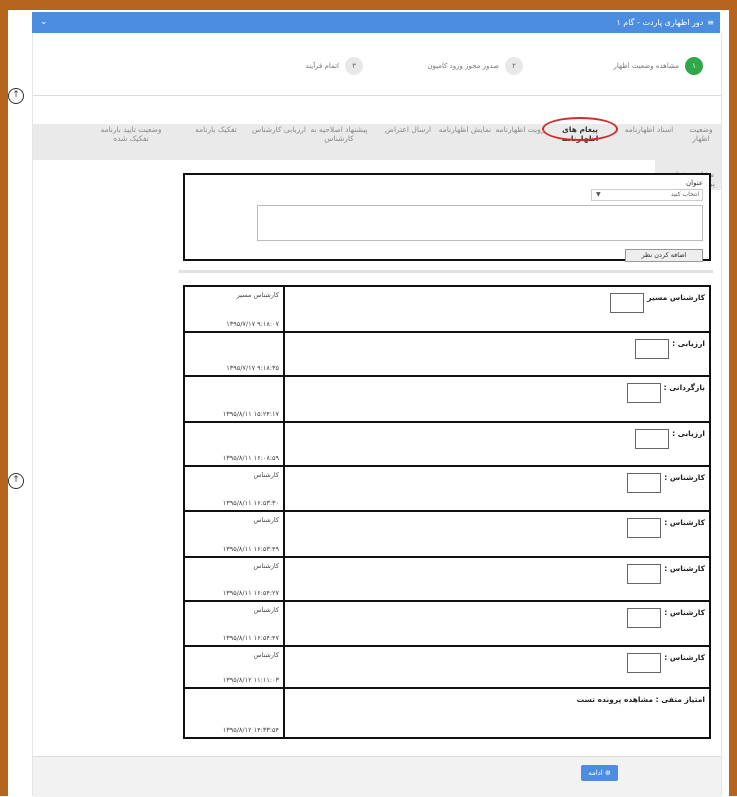  I want to click on section-separator, so click(446, 271).